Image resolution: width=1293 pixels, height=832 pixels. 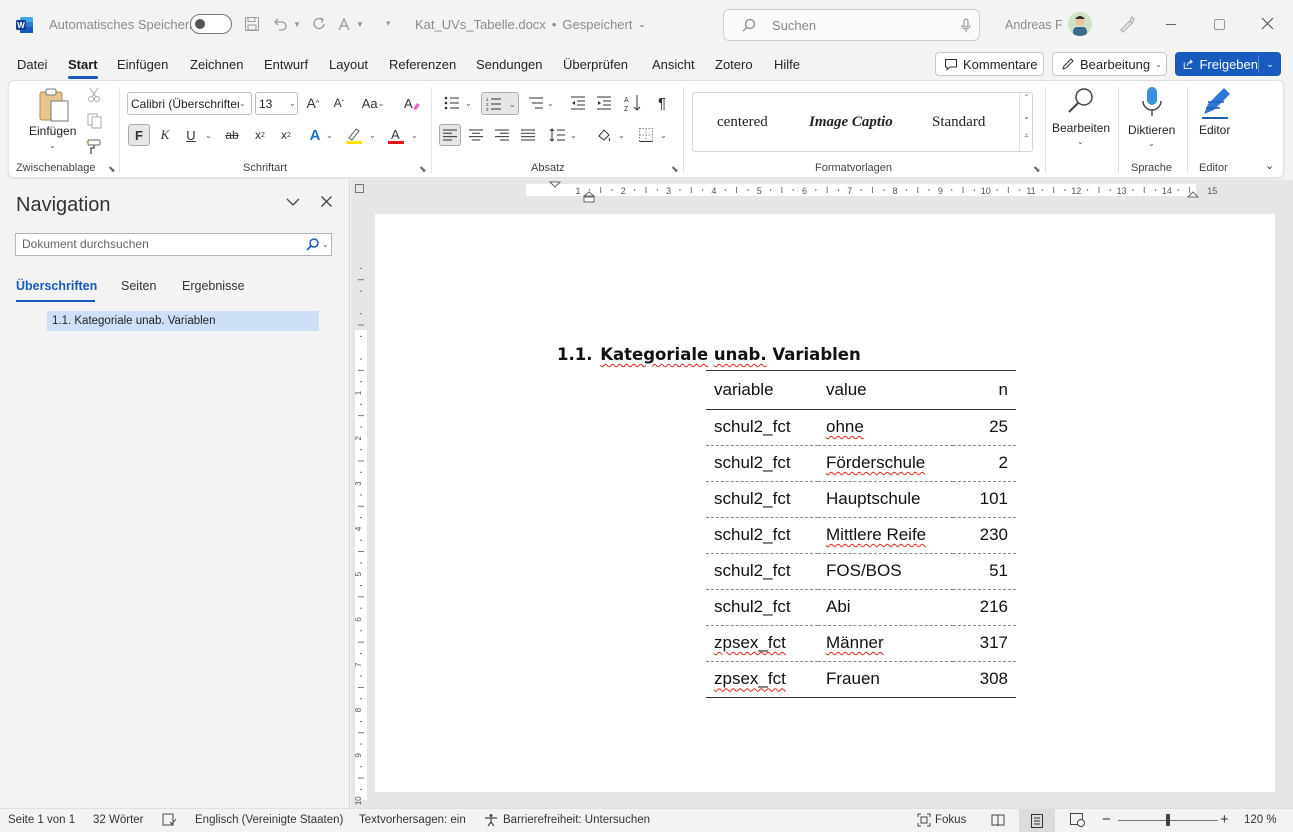 I want to click on menu-datei: Datei, so click(x=32, y=64).